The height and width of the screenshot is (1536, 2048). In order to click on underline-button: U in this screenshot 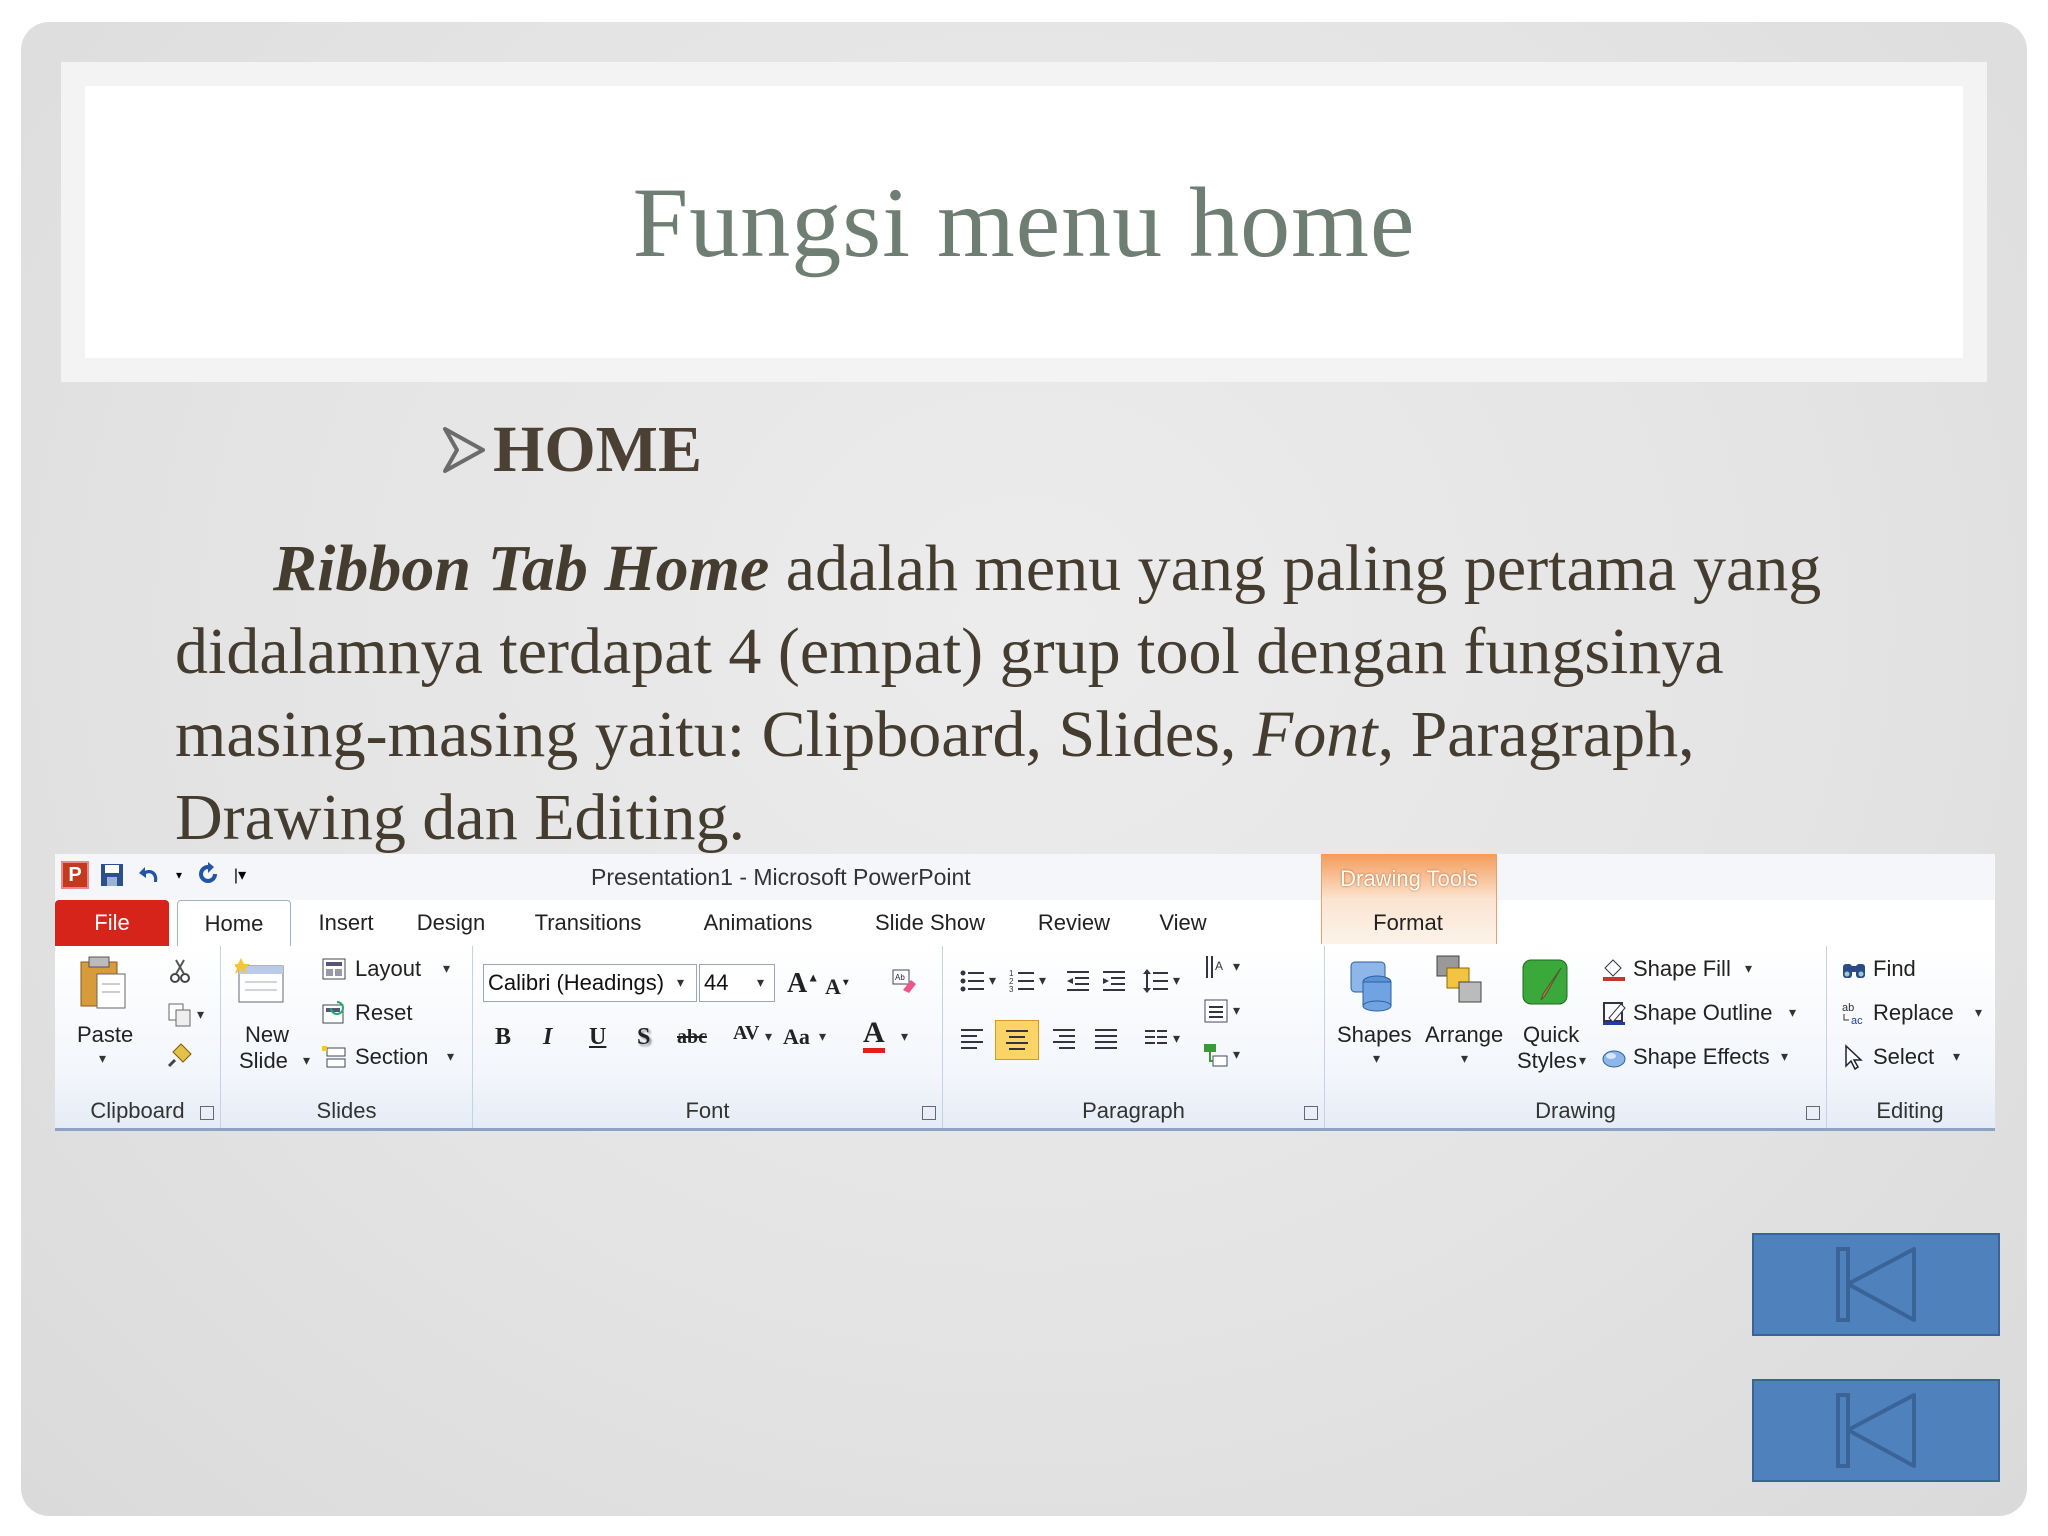, I will do `click(597, 1037)`.